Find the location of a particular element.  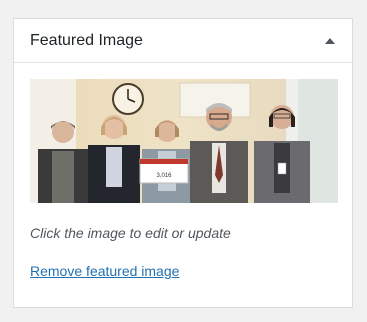

panel-toggle-button is located at coordinates (330, 41).